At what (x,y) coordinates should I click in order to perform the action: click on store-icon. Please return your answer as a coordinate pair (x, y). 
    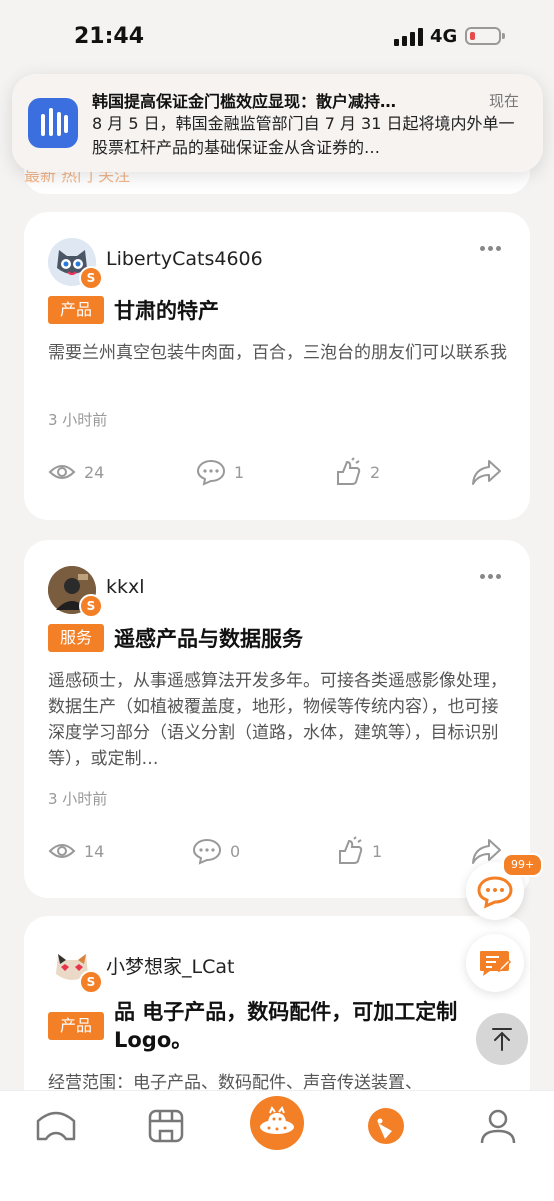
    Looking at the image, I should click on (166, 1126).